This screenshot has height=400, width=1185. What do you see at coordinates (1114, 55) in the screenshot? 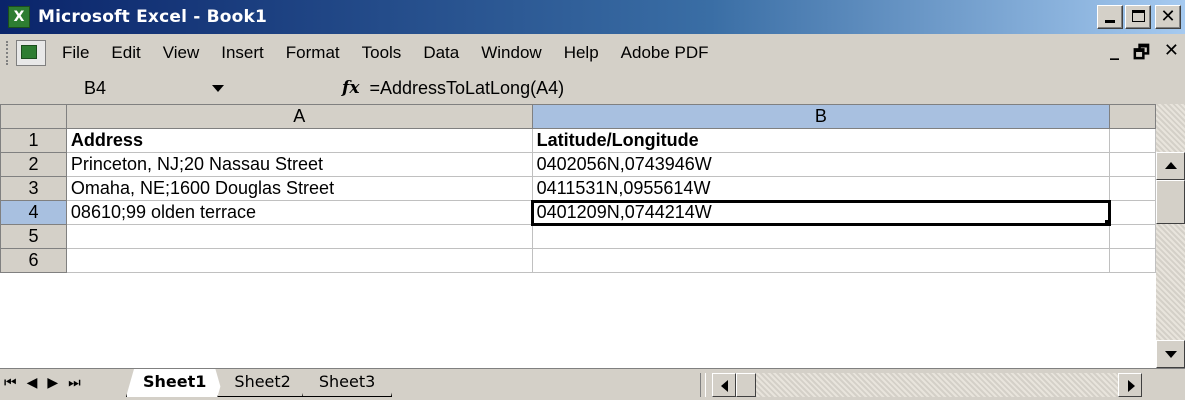
I see `doc-minimize-icon: _` at bounding box center [1114, 55].